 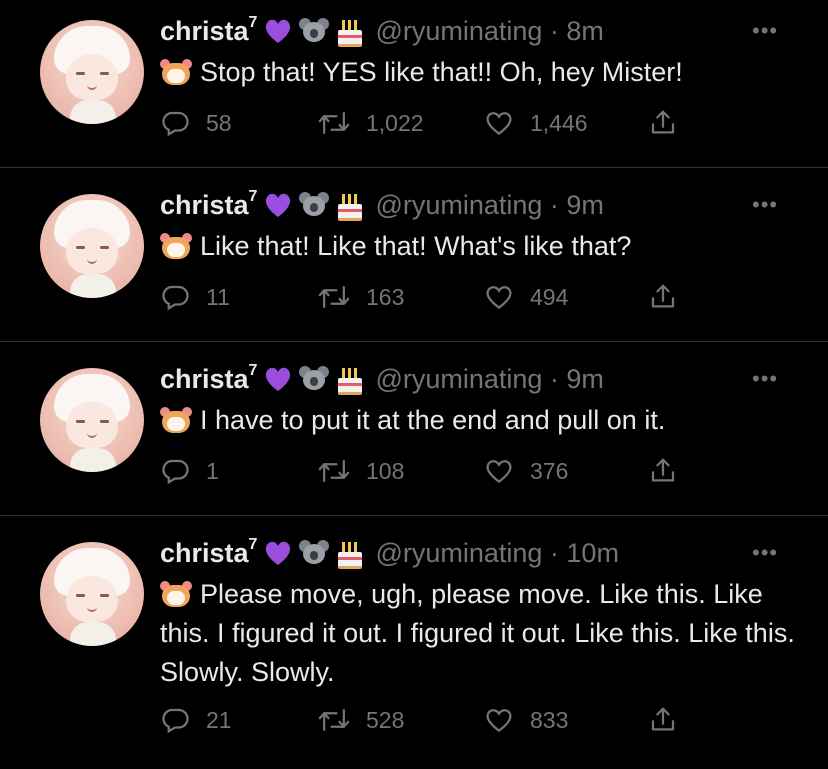 I want to click on retweet-count: 1,022, so click(x=395, y=122).